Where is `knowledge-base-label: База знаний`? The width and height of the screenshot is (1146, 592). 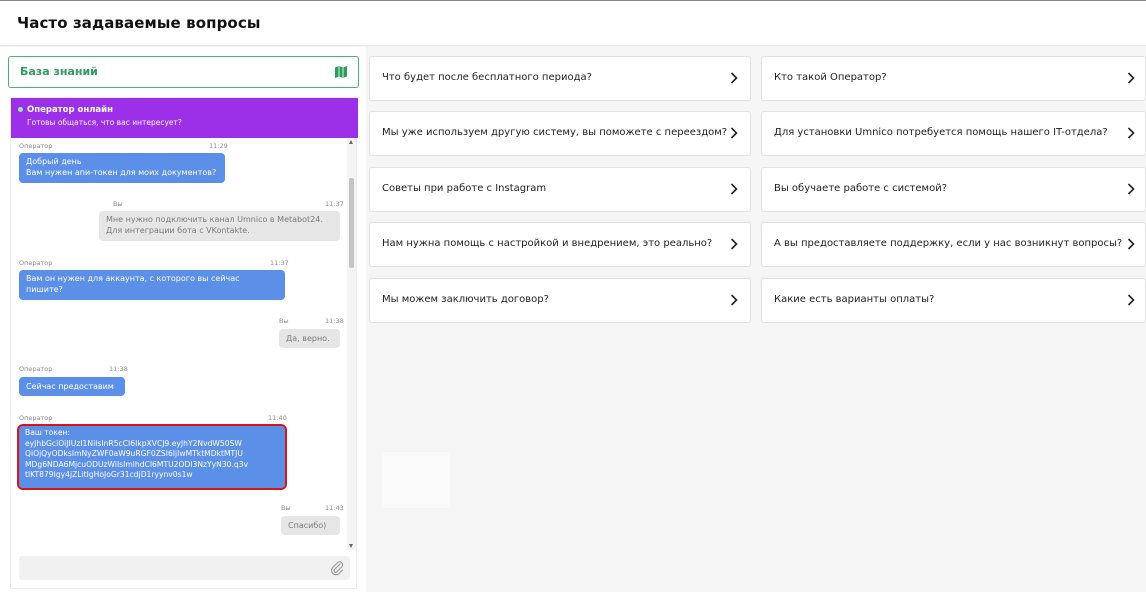 knowledge-base-label: База знаний is located at coordinates (59, 71).